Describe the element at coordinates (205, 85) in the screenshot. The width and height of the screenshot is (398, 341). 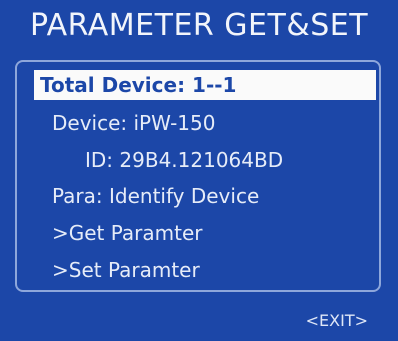
I see `menu-item-total-device: Total Device: 1--1` at that location.